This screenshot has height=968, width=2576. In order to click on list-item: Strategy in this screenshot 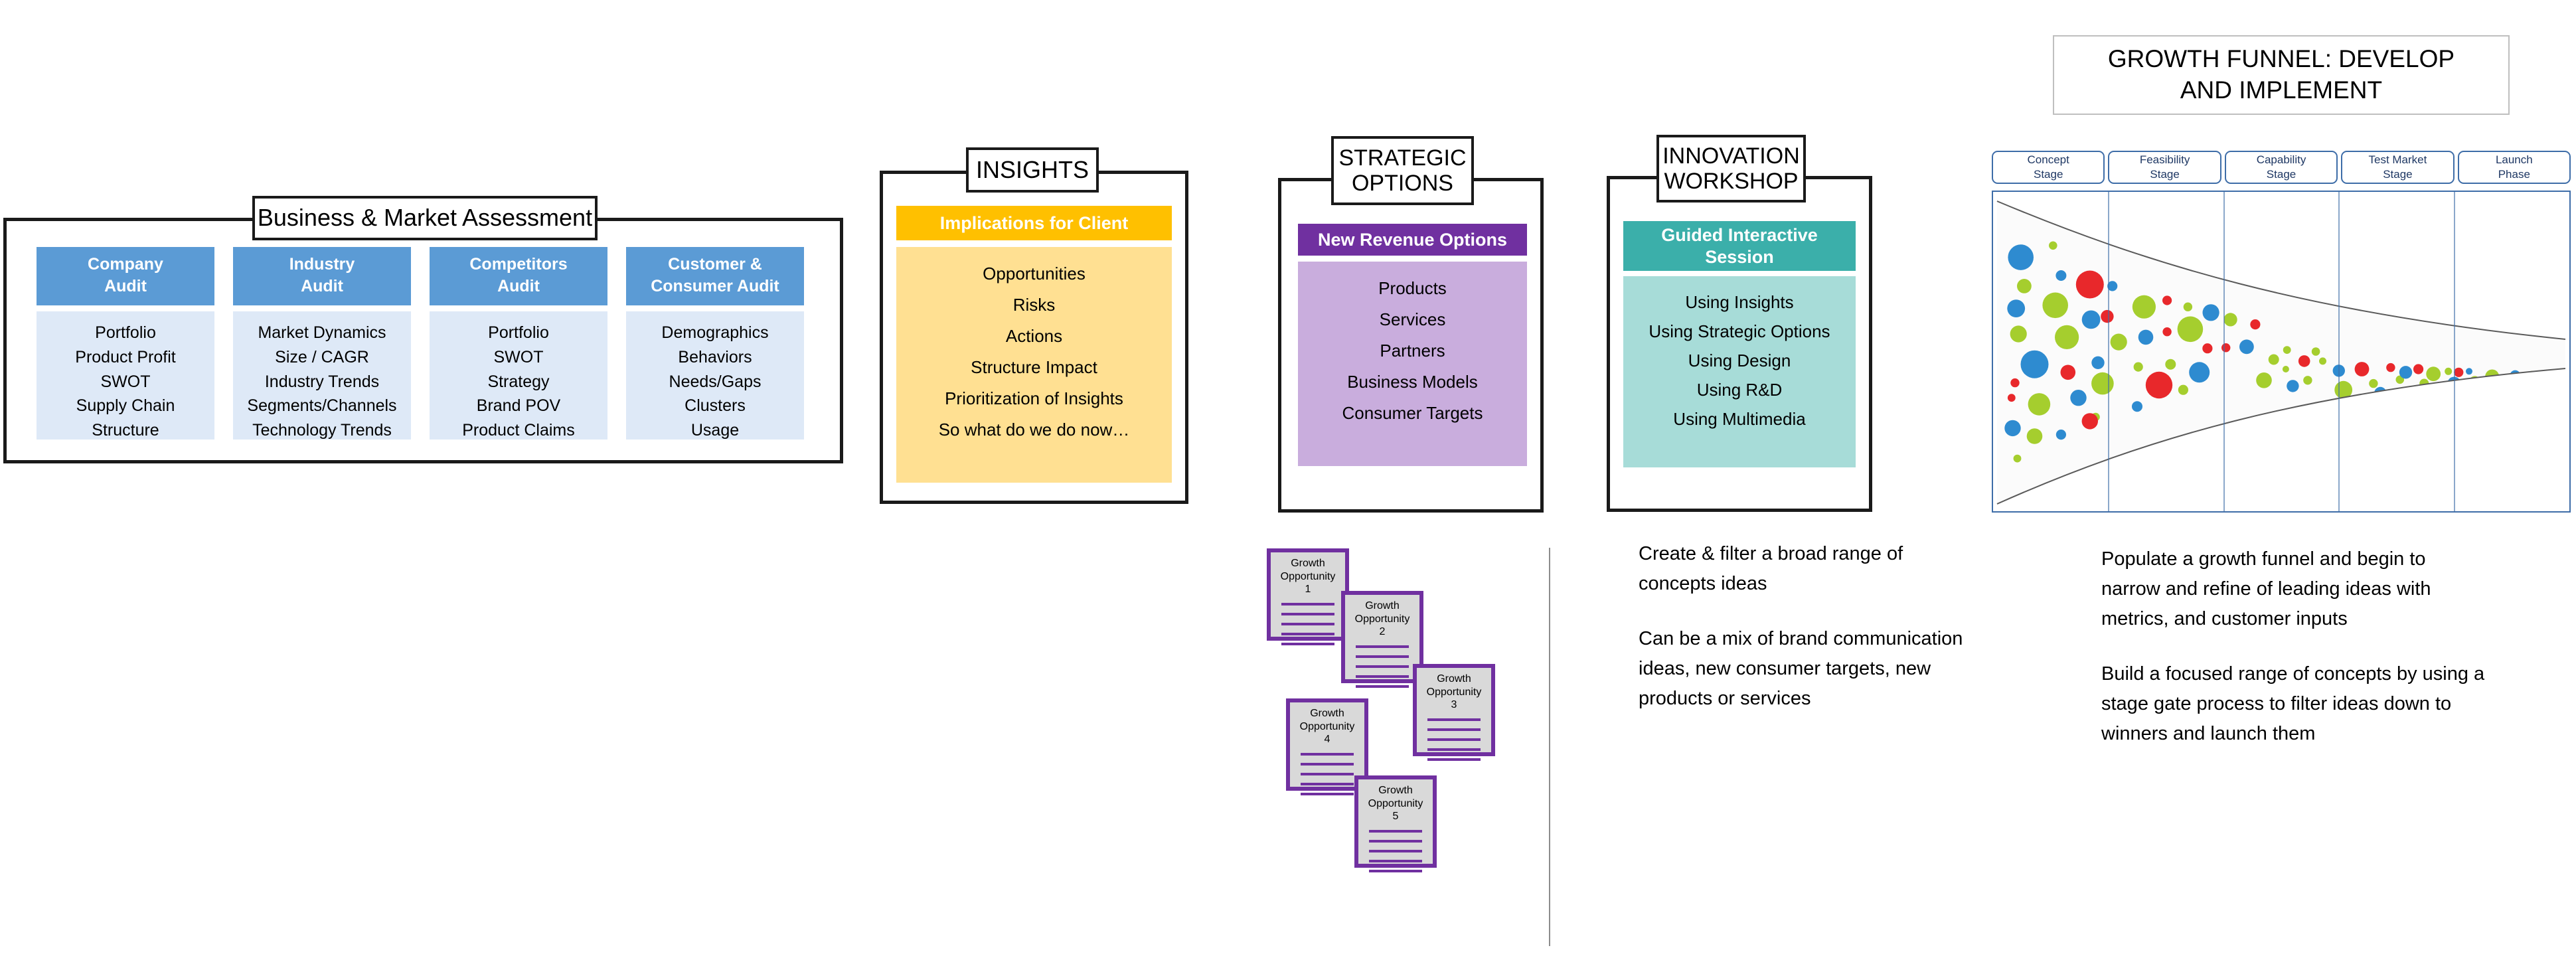, I will do `click(518, 382)`.